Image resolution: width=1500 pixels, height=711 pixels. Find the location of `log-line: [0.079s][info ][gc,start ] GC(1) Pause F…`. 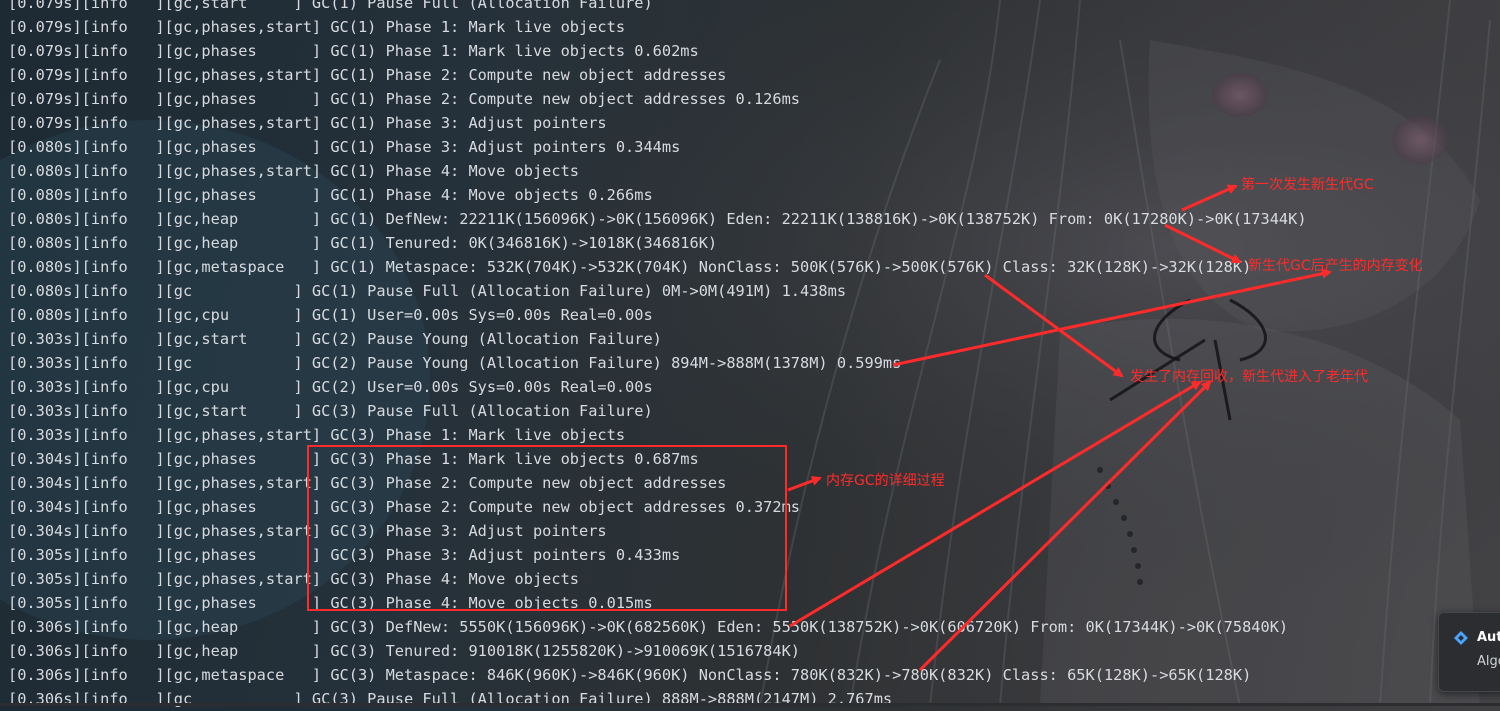

log-line: [0.079s][info ][gc,start ] GC(1) Pause F… is located at coordinates (330, 6).